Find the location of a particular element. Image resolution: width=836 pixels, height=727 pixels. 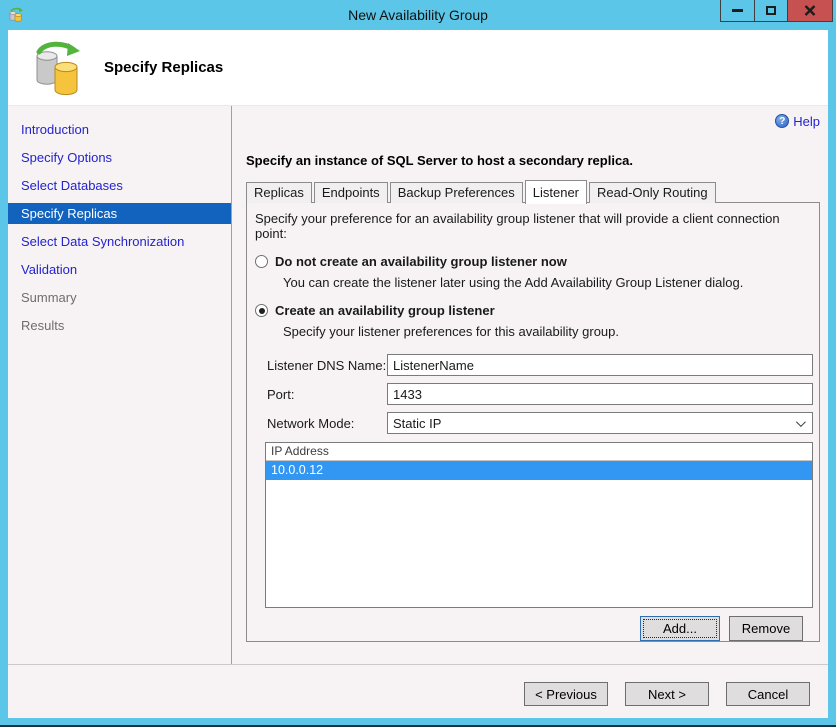

sidebar-item-specify-options: Specify Options is located at coordinates (119, 158).